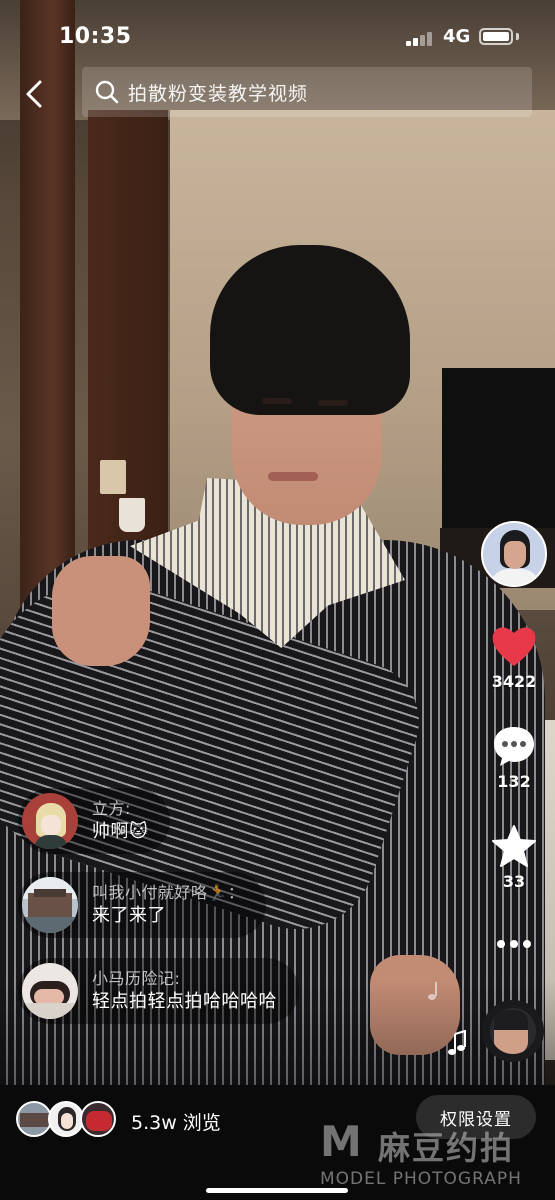  Describe the element at coordinates (446, 1148) in the screenshot. I see `watermark-text: 麻豆约拍` at that location.